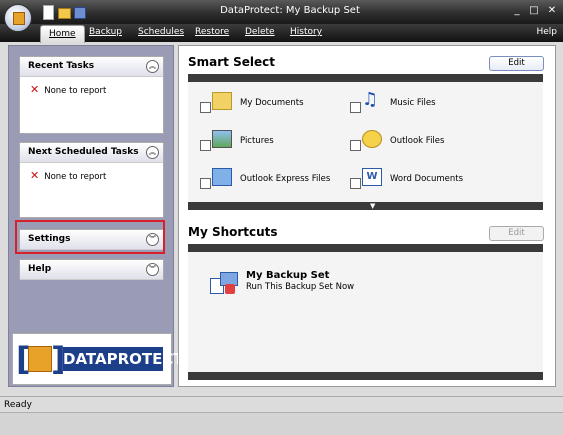  Describe the element at coordinates (300, 287) in the screenshot. I see `shortcut-description: Run This Backup Set Now` at that location.